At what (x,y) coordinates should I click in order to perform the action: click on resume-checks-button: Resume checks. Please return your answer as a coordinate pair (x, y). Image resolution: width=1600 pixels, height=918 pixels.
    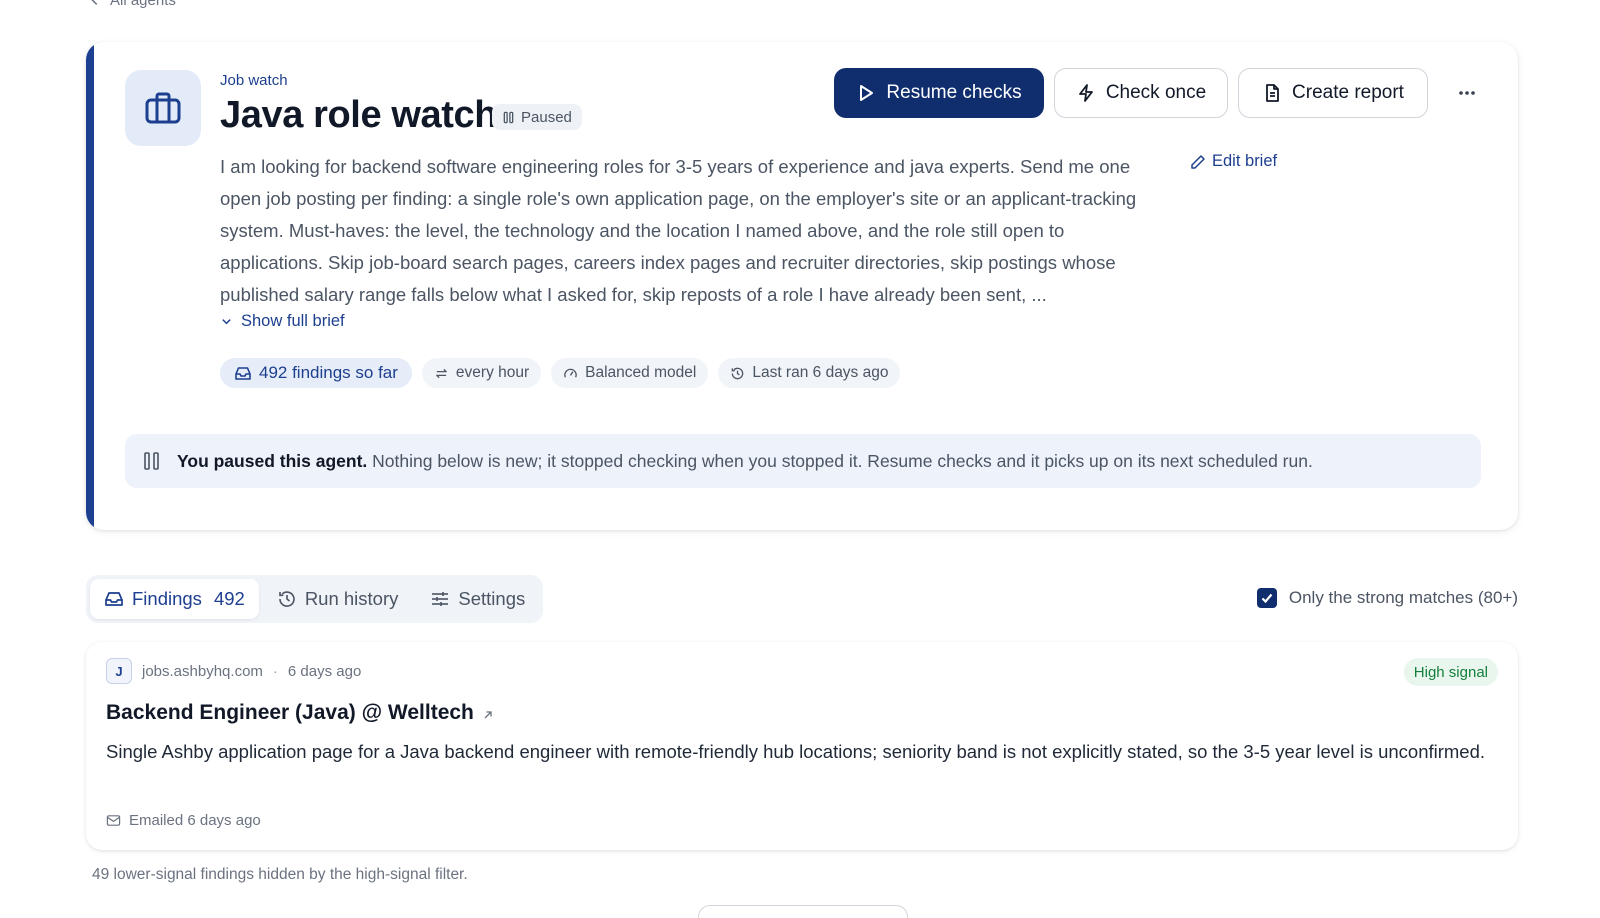
    Looking at the image, I should click on (939, 93).